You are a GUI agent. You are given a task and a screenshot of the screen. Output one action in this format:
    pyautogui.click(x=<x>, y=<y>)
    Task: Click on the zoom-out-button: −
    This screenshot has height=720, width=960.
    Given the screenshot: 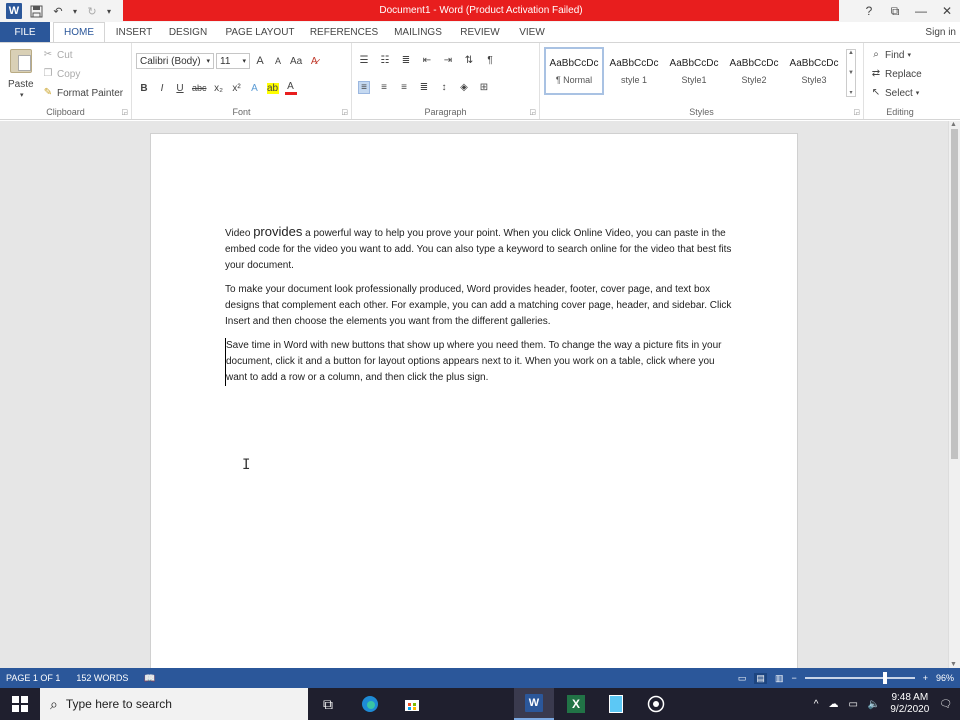 What is the action you would take?
    pyautogui.click(x=793, y=678)
    